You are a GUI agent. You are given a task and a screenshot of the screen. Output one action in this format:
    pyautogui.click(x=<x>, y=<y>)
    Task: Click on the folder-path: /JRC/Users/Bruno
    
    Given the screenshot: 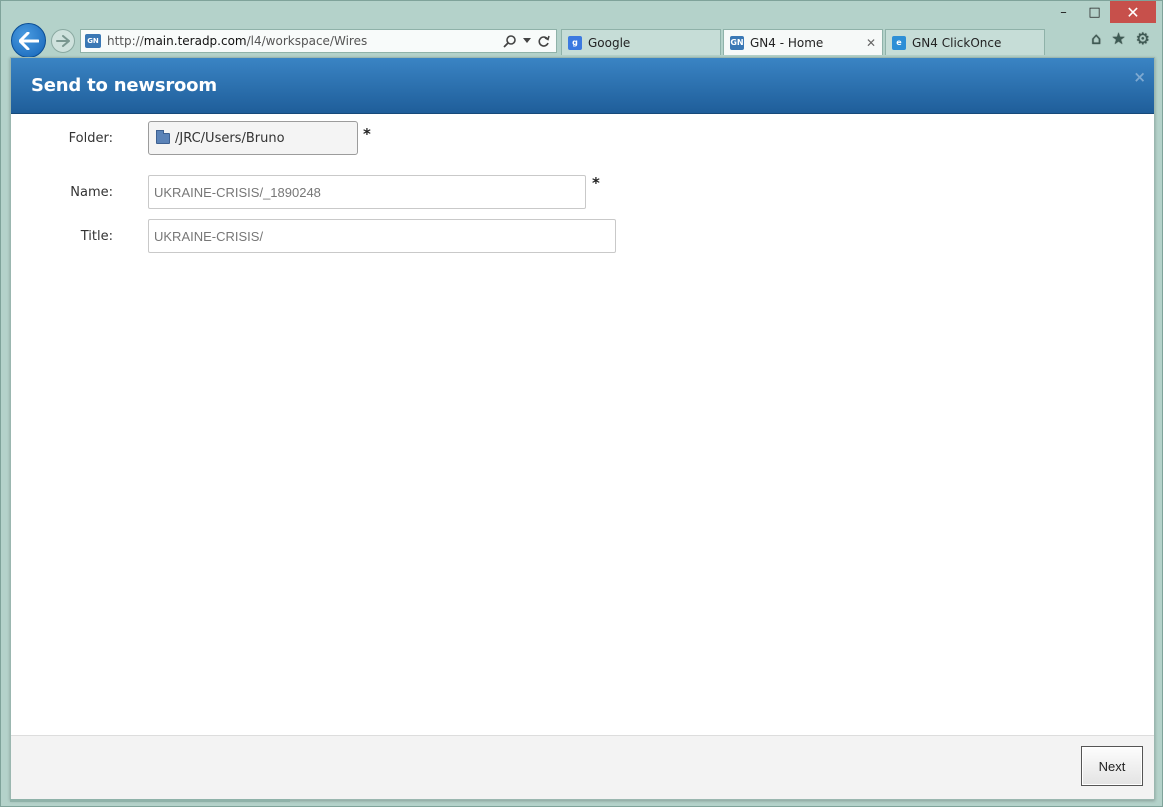 What is the action you would take?
    pyautogui.click(x=230, y=138)
    